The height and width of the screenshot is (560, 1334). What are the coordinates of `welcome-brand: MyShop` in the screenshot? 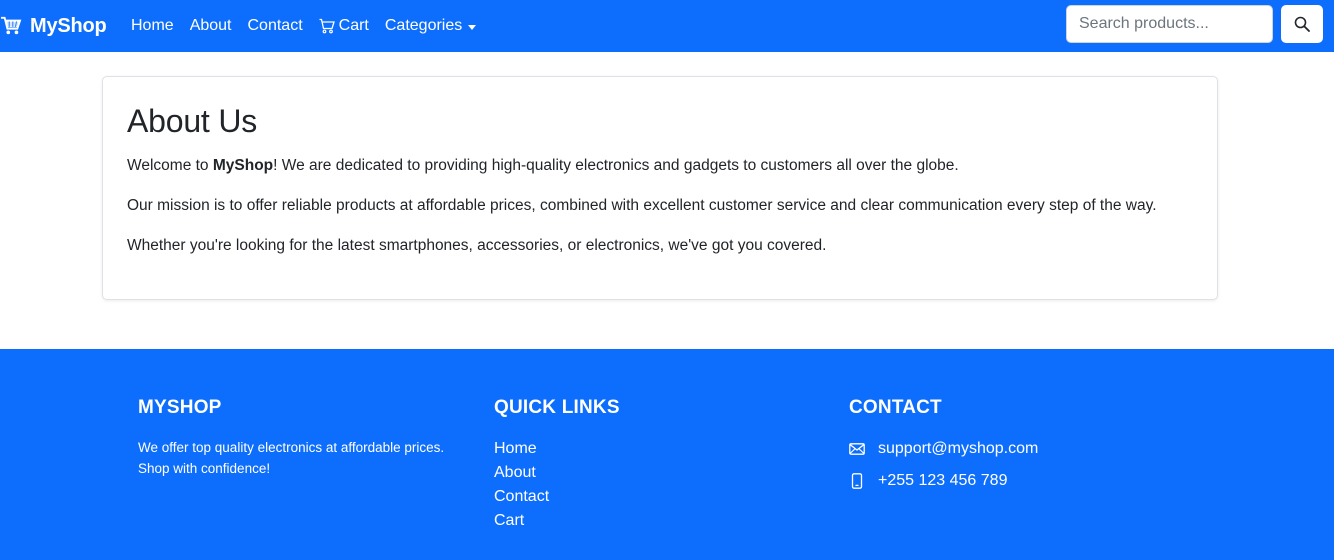 It's located at (243, 165).